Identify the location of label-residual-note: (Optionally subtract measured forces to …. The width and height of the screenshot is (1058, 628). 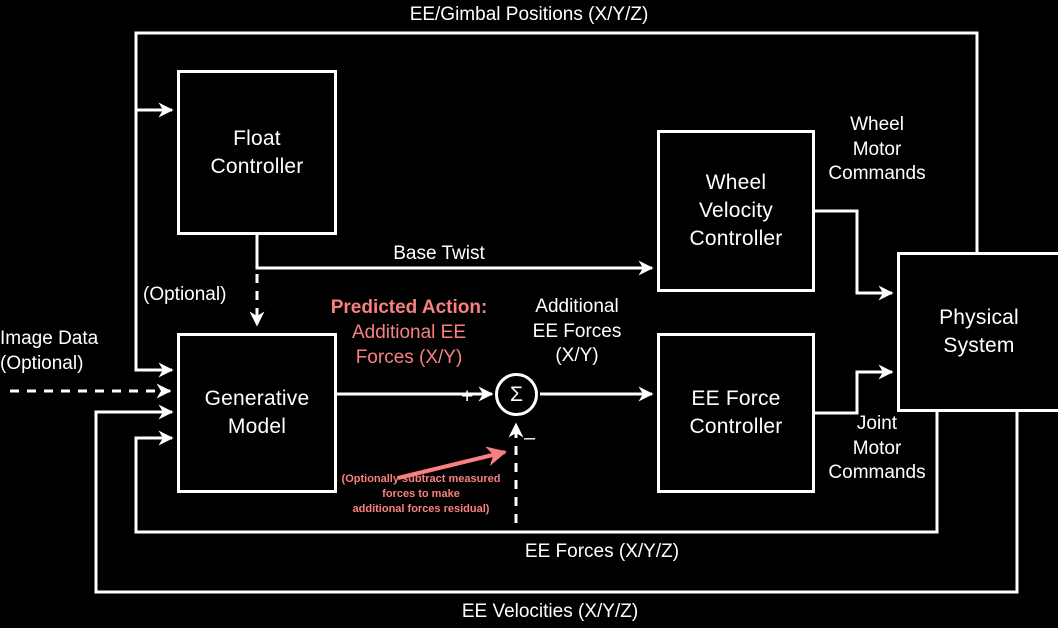
(421, 494).